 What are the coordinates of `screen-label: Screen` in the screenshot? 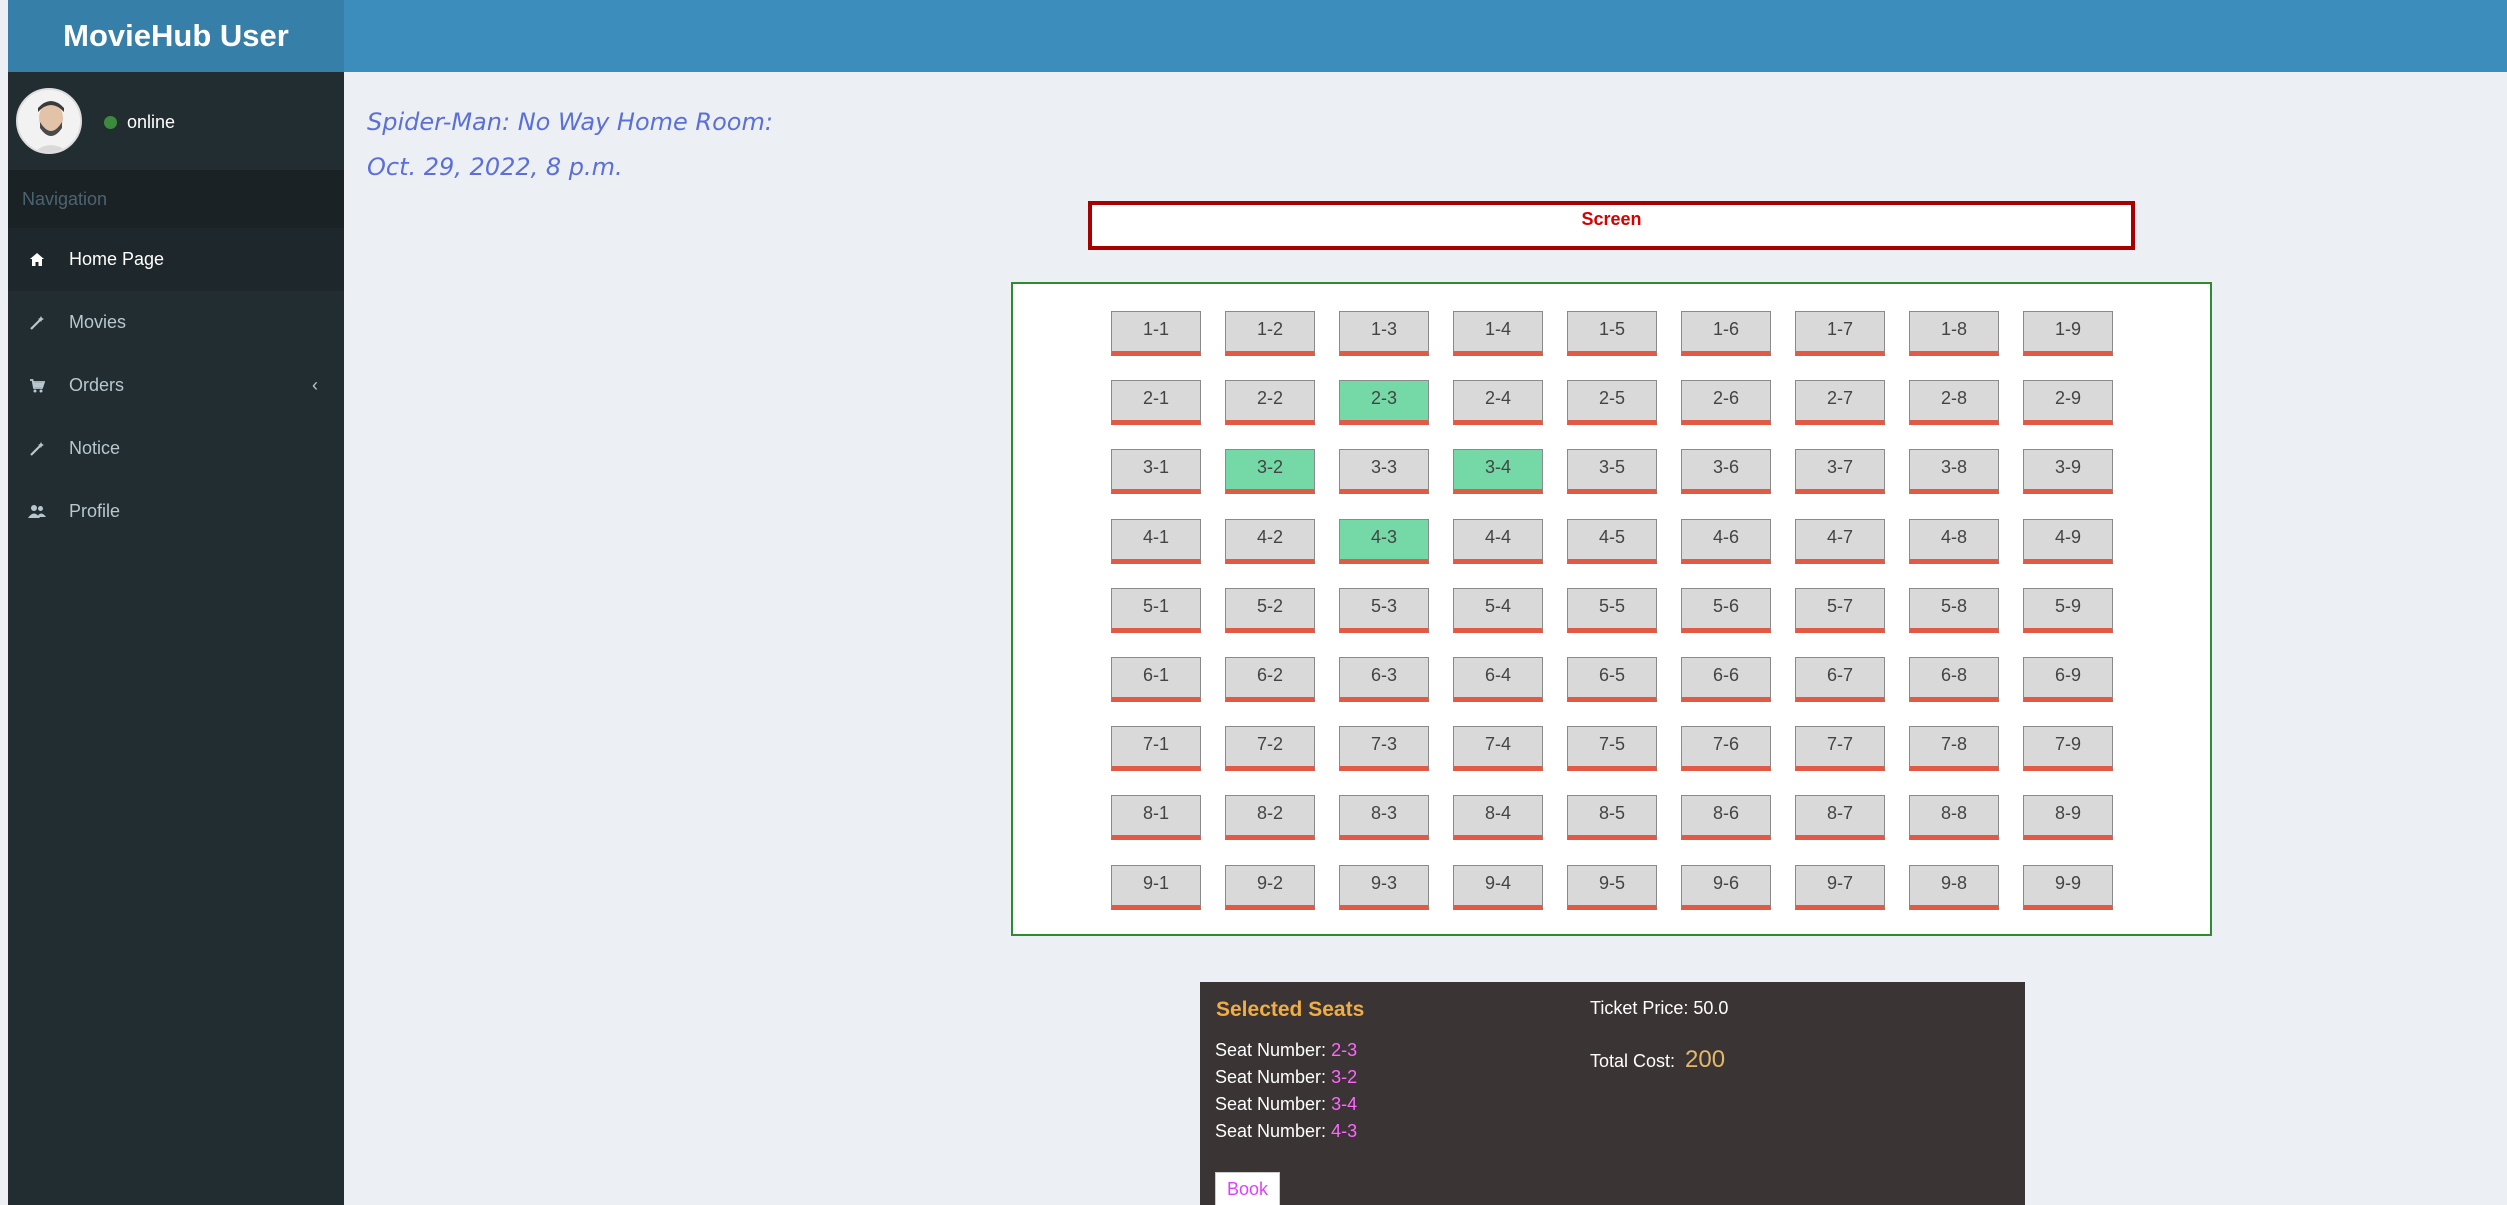 It's located at (1611, 219).